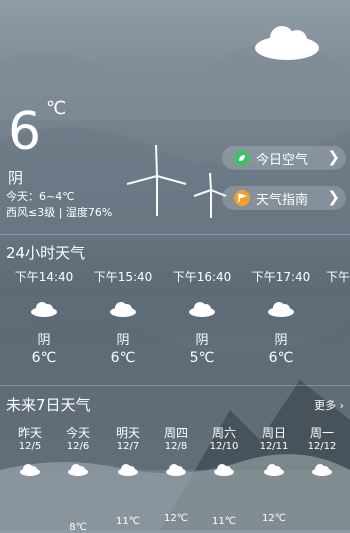 The height and width of the screenshot is (533, 350). I want to click on temperature-unit: ℃, so click(56, 108).